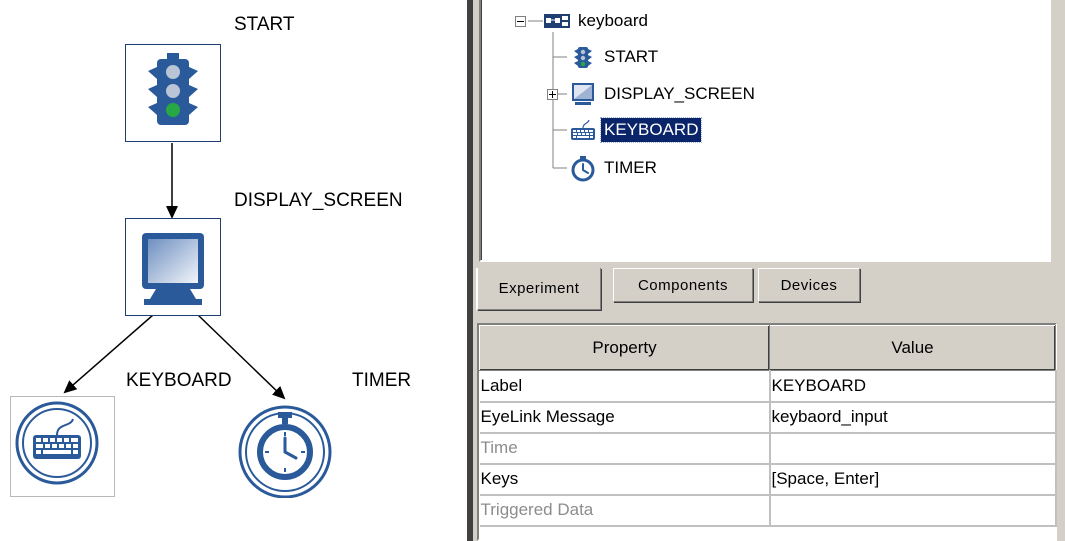  Describe the element at coordinates (470, 270) in the screenshot. I see `splitter` at that location.